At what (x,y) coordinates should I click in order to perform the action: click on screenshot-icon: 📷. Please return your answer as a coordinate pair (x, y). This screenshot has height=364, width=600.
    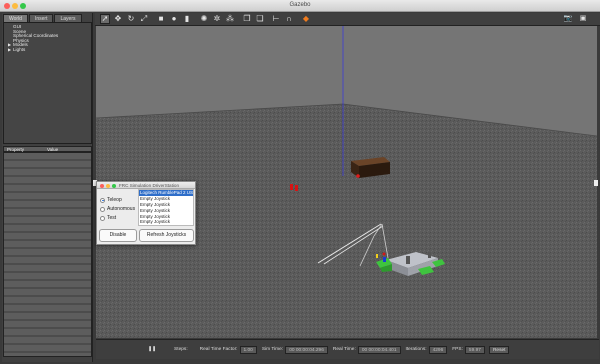
    Looking at the image, I should click on (568, 19).